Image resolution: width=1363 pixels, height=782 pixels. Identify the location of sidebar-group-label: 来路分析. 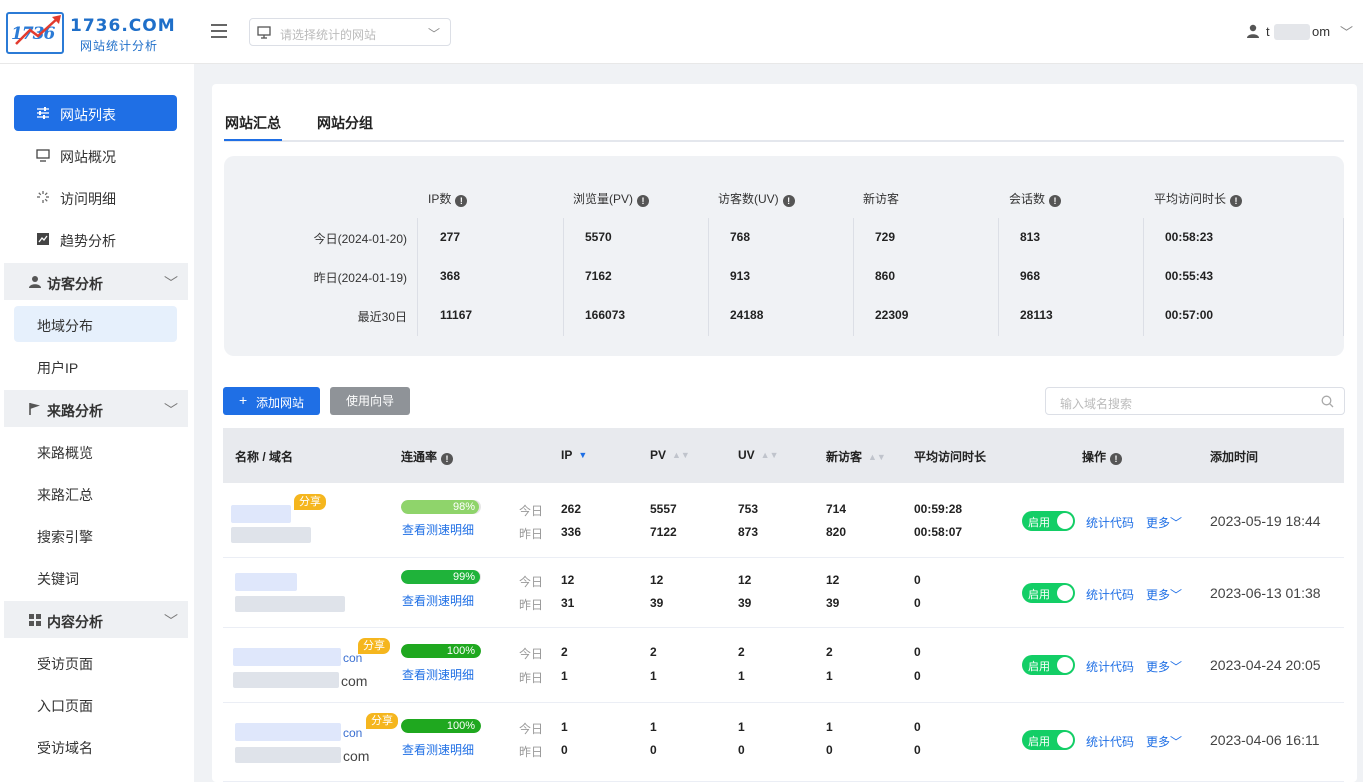
(75, 411).